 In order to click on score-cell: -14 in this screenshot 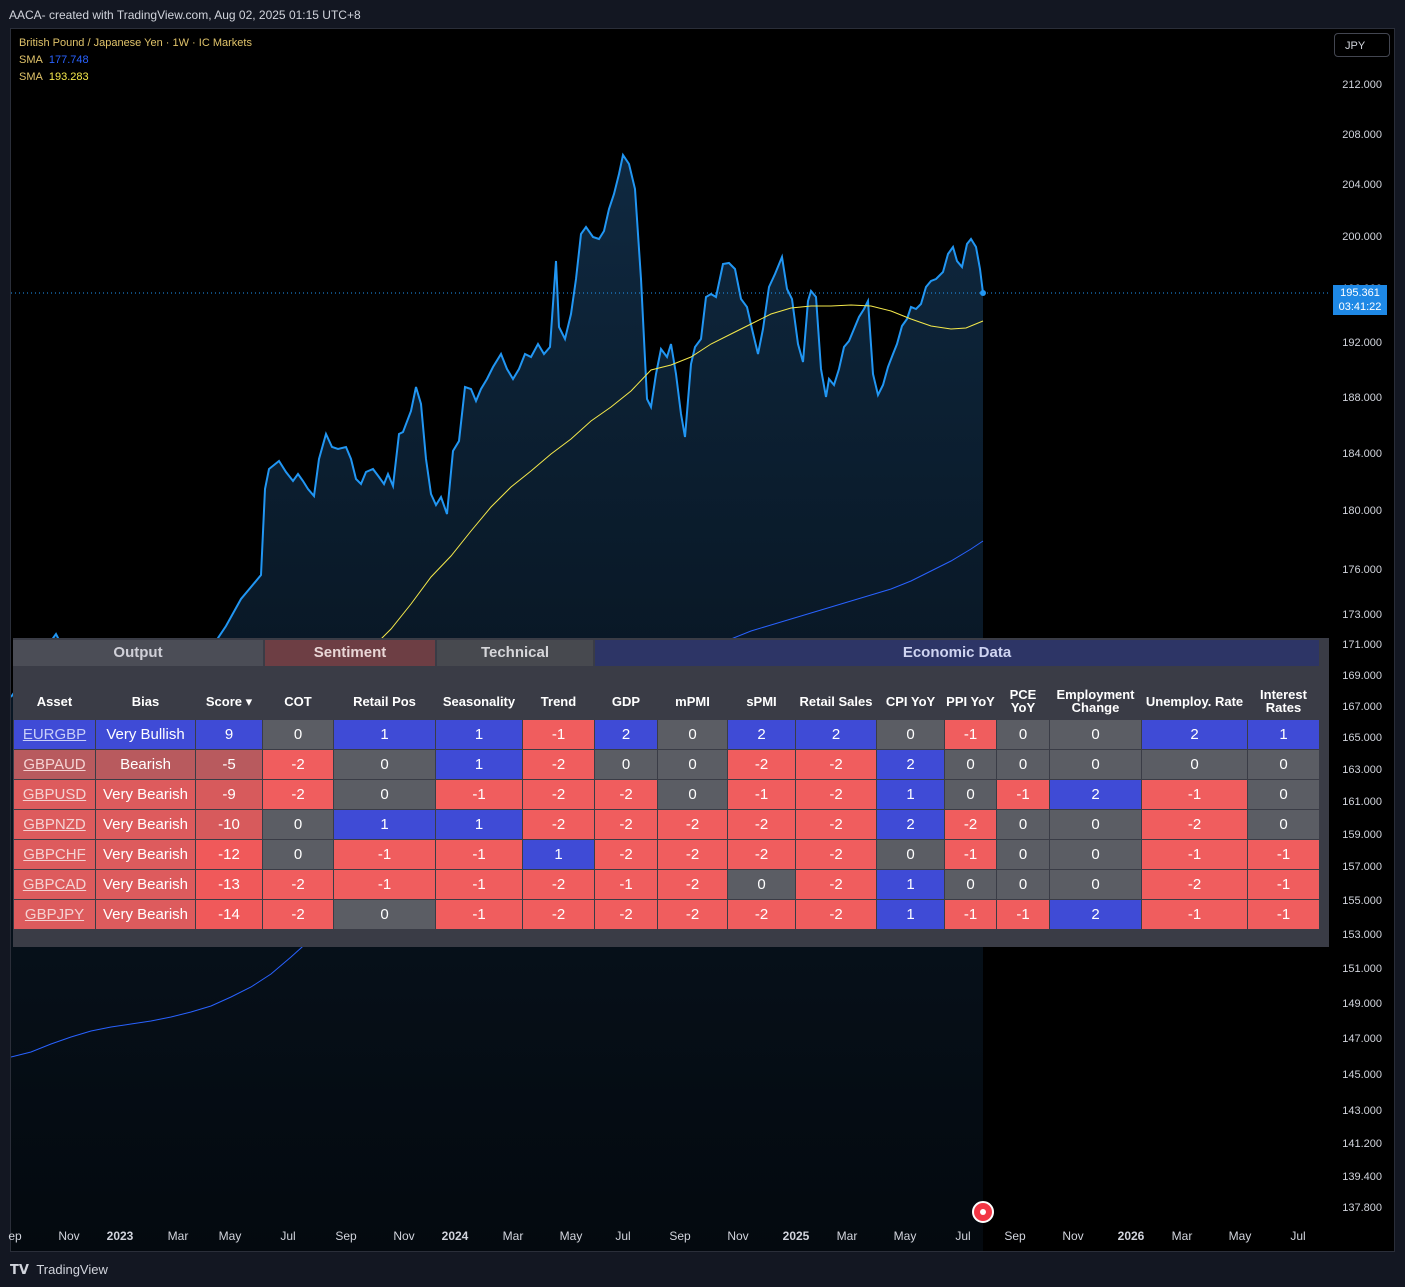, I will do `click(229, 914)`.